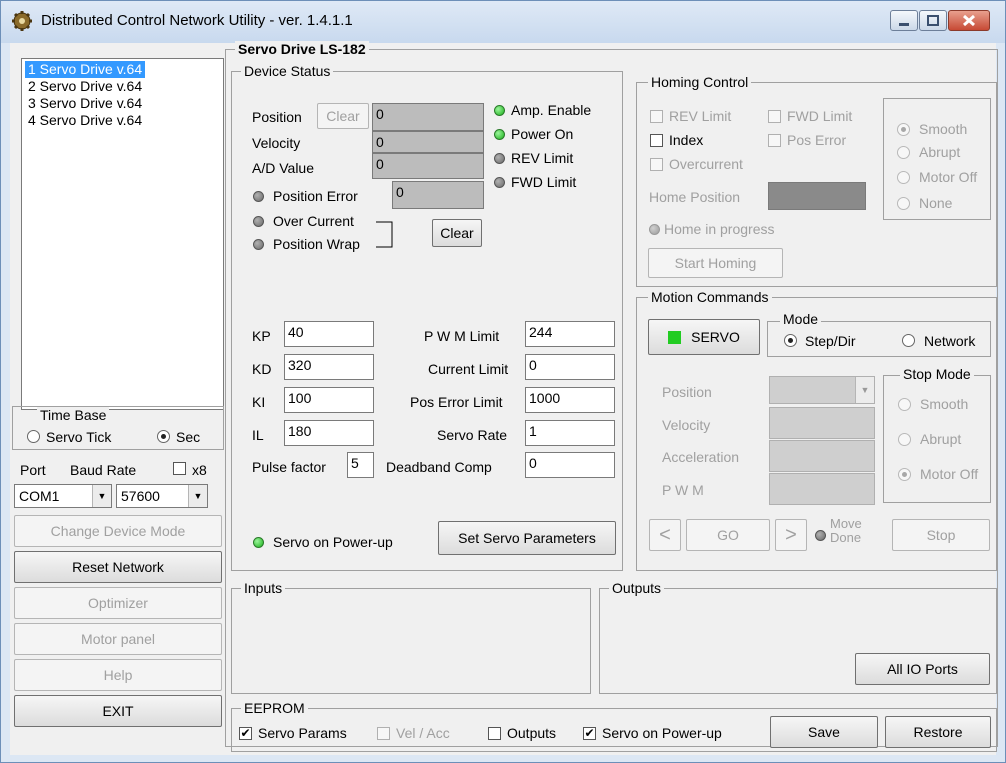 This screenshot has width=1006, height=763. What do you see at coordinates (904, 20) in the screenshot?
I see `minimize-button` at bounding box center [904, 20].